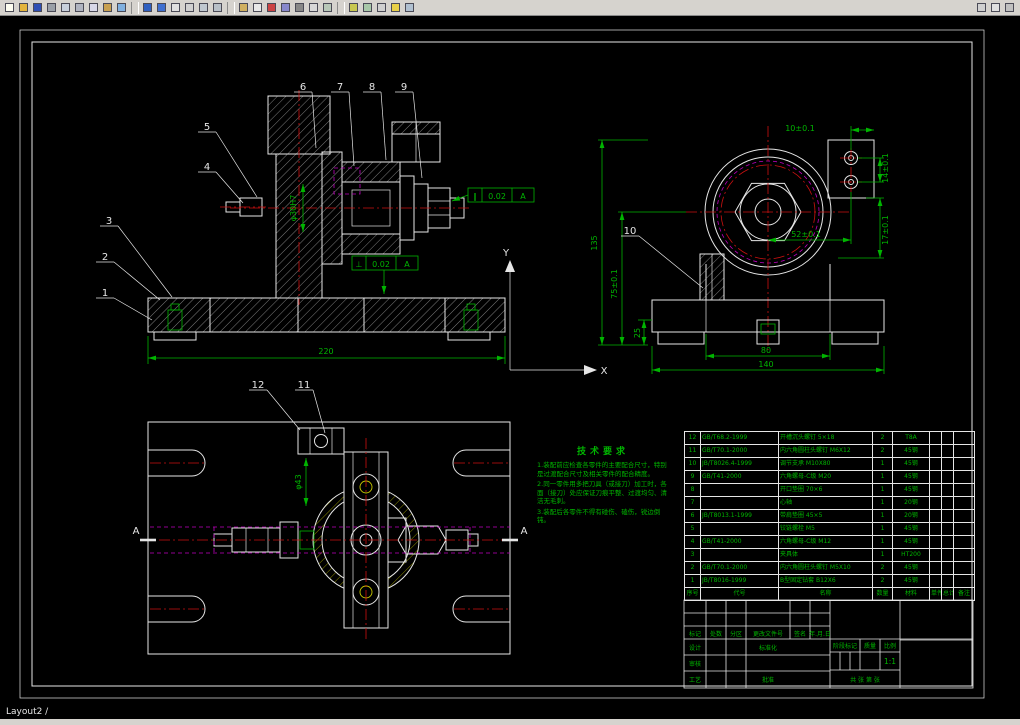  What do you see at coordinates (93, 7) in the screenshot?
I see `copy-icon` at bounding box center [93, 7].